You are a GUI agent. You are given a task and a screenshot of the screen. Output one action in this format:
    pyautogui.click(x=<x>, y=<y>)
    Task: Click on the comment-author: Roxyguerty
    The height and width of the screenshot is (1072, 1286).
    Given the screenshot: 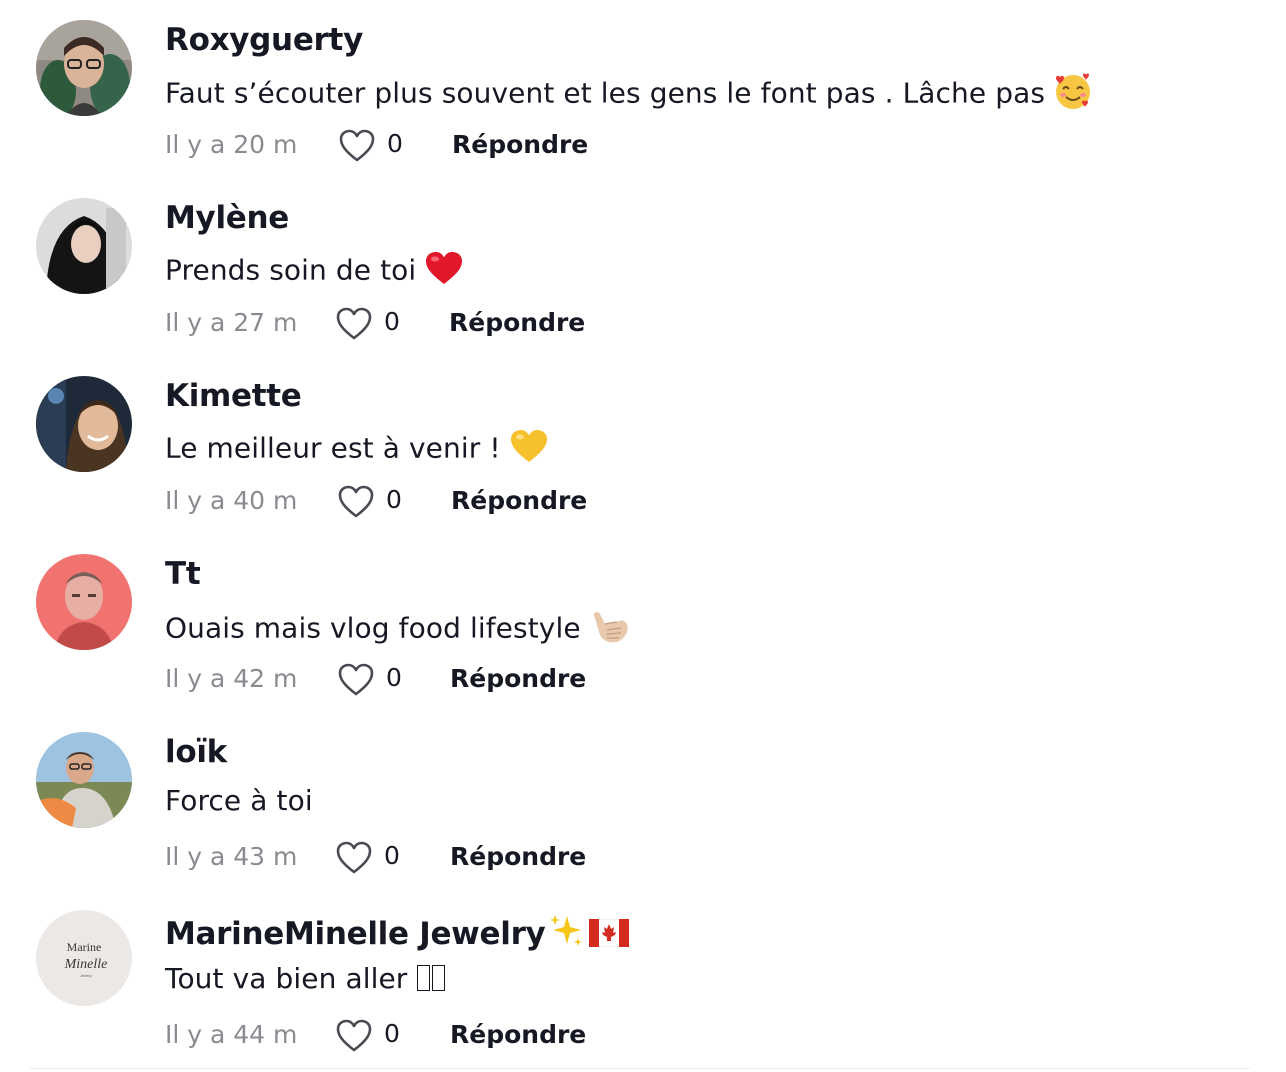 What is the action you would take?
    pyautogui.click(x=264, y=40)
    